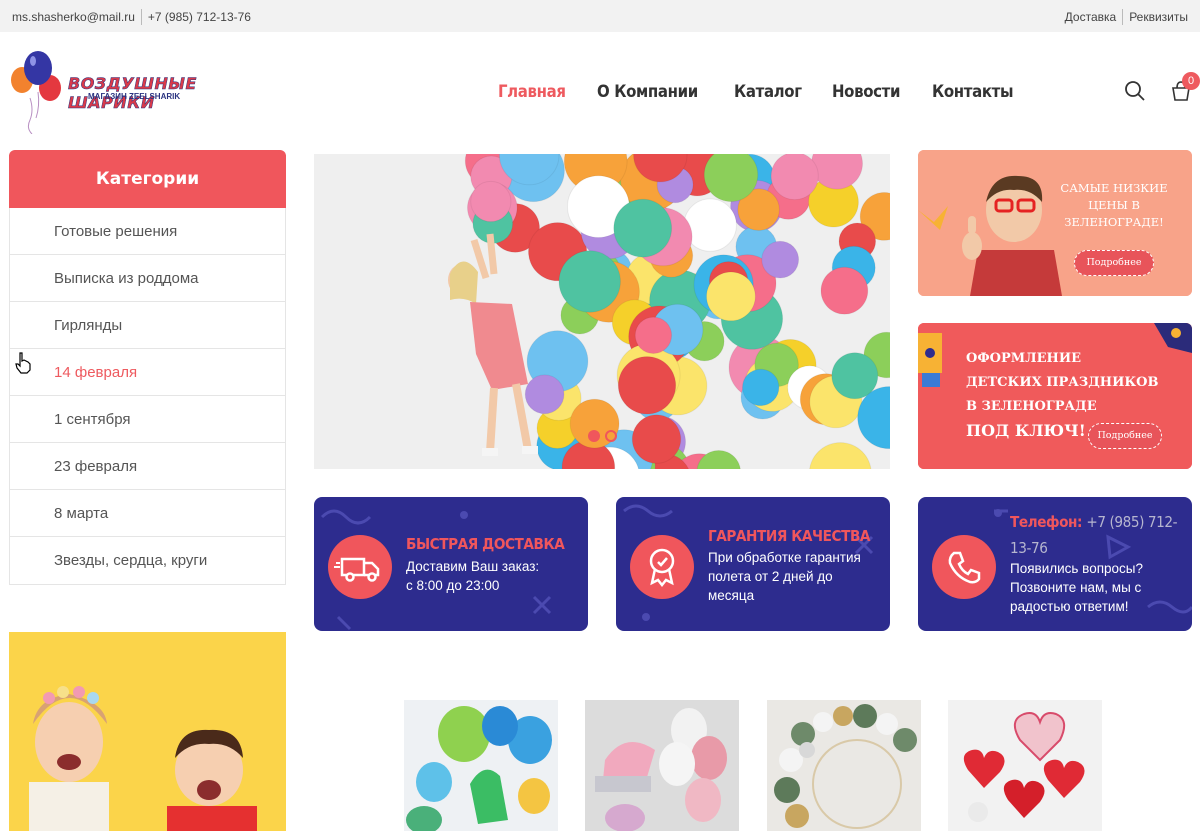 The image size is (1200, 831). I want to click on phone-label: Телефон:, so click(1046, 522).